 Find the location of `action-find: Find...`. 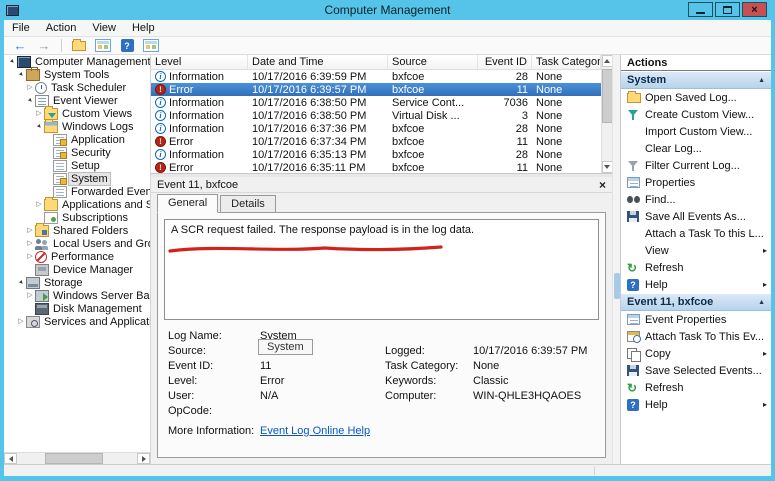

action-find: Find... is located at coordinates (696, 199).